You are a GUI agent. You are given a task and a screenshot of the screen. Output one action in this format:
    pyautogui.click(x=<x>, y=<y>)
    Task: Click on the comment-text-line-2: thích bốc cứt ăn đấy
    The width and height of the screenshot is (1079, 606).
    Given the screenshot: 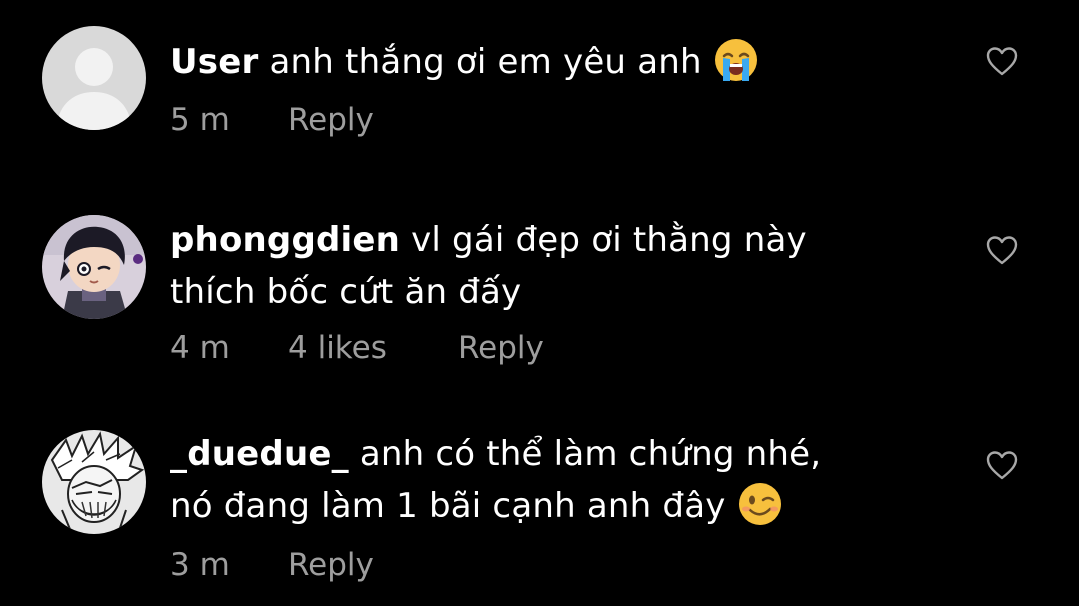 What is the action you would take?
    pyautogui.click(x=346, y=292)
    